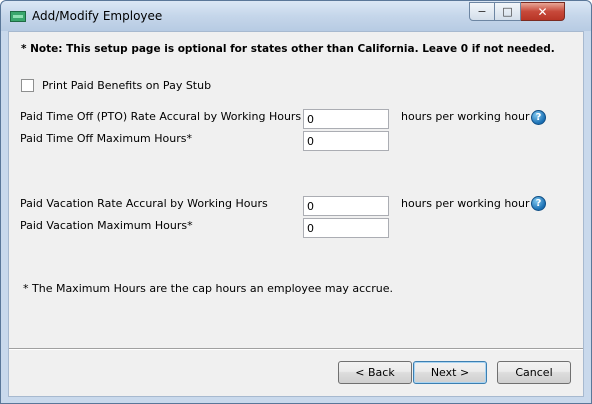 The width and height of the screenshot is (592, 404). Describe the element at coordinates (534, 372) in the screenshot. I see `cancel-button: Cancel` at that location.